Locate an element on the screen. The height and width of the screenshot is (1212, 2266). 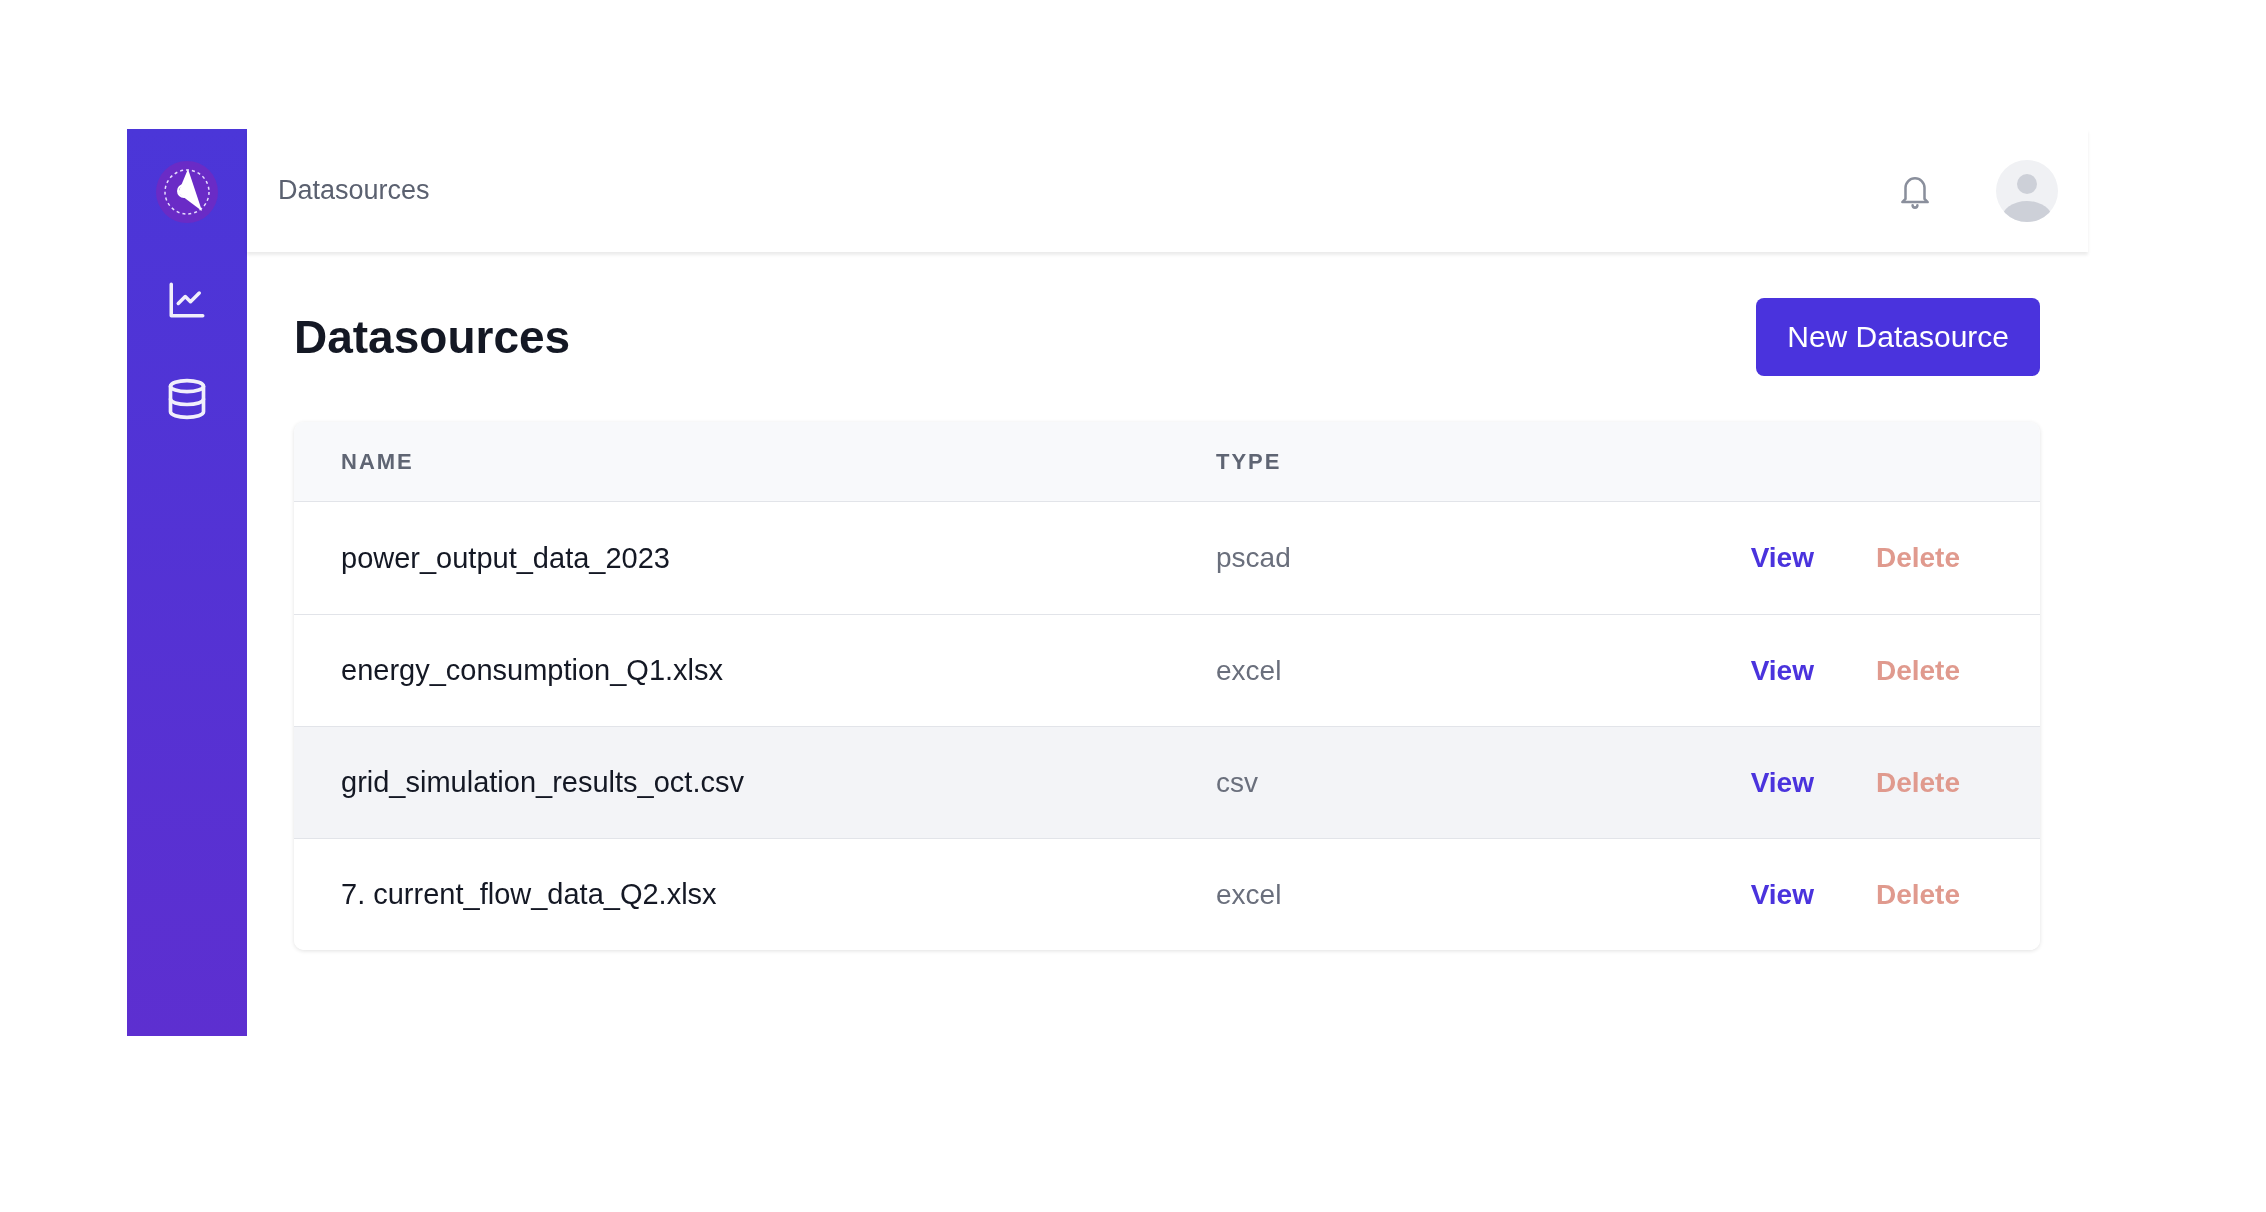
page-heading: Datasources is located at coordinates (432, 337).